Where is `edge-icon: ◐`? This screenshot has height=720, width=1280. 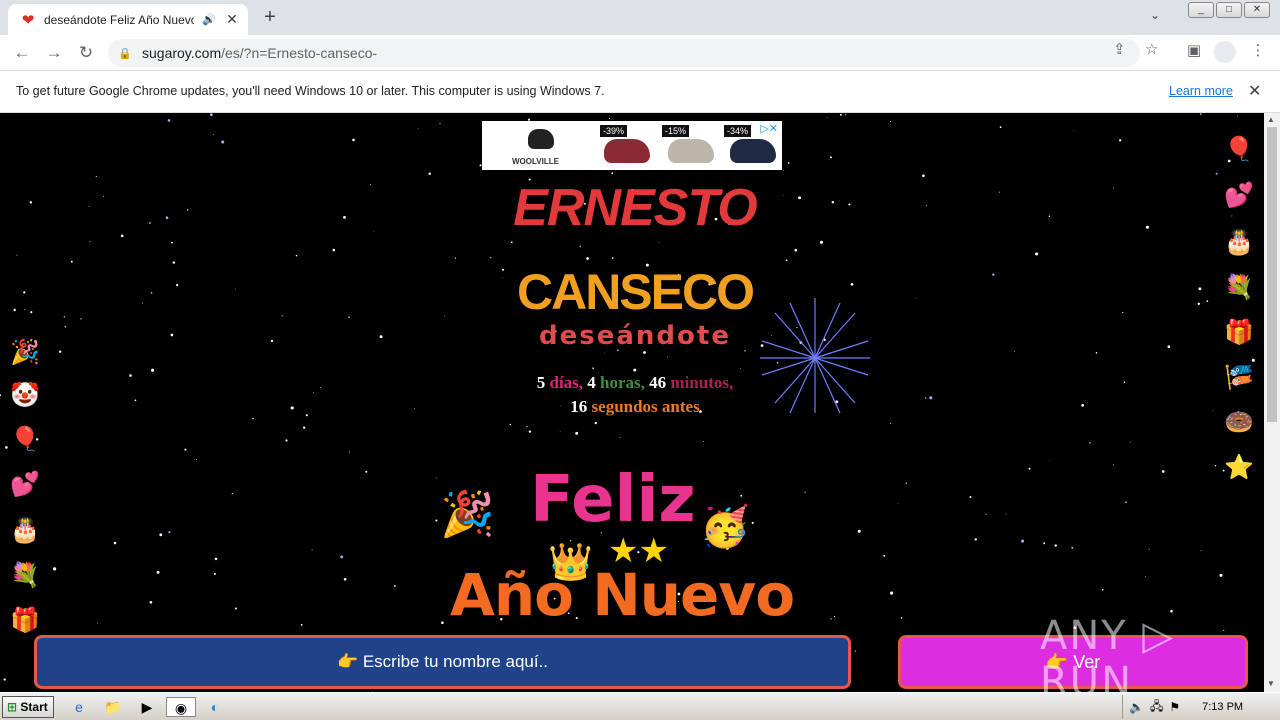
edge-icon: ◐ is located at coordinates (215, 707).